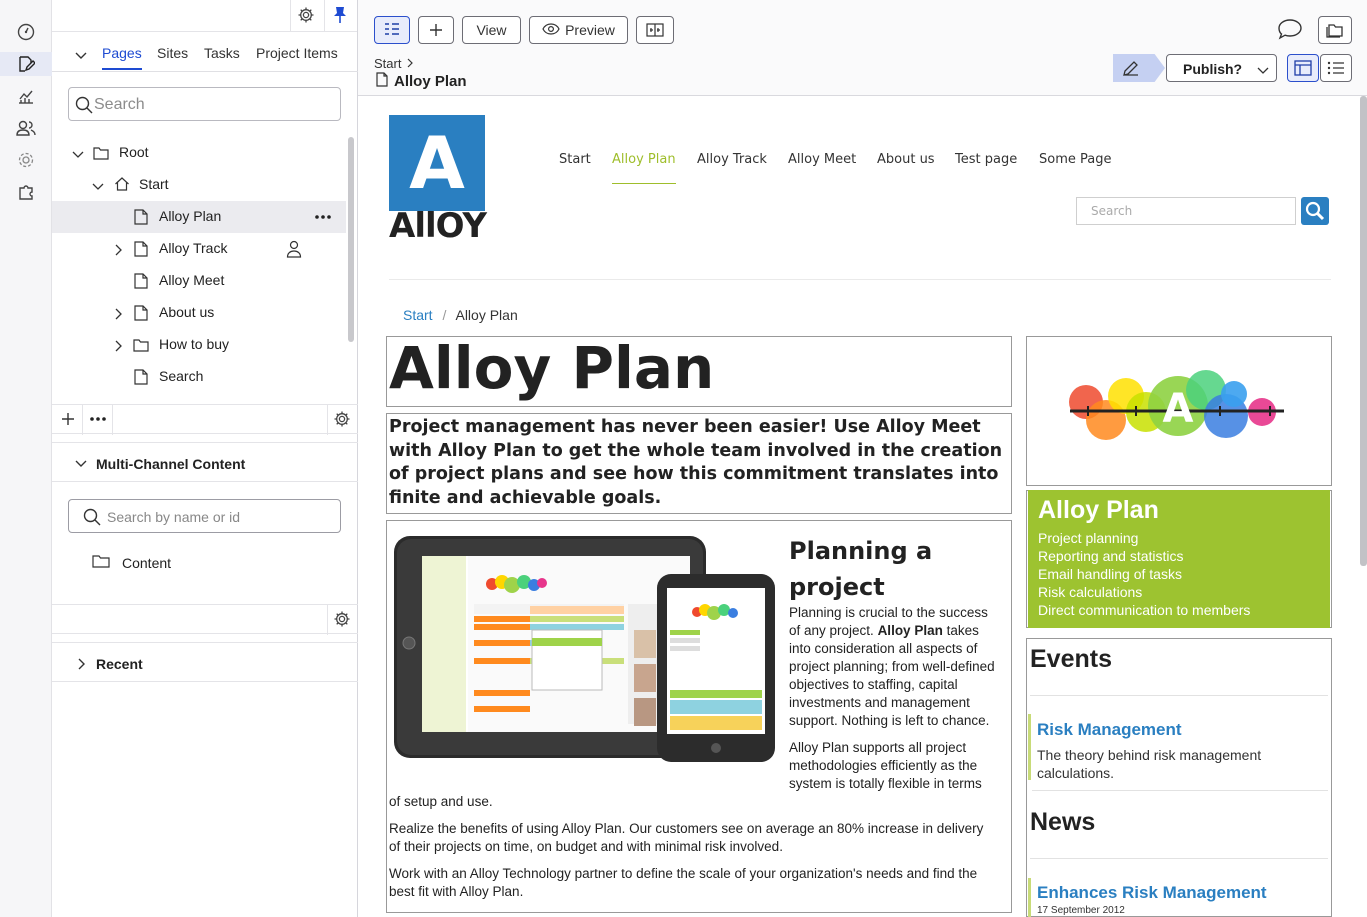 This screenshot has width=1367, height=917. Describe the element at coordinates (421, 81) in the screenshot. I see `page-title: Alloy Plan` at that location.